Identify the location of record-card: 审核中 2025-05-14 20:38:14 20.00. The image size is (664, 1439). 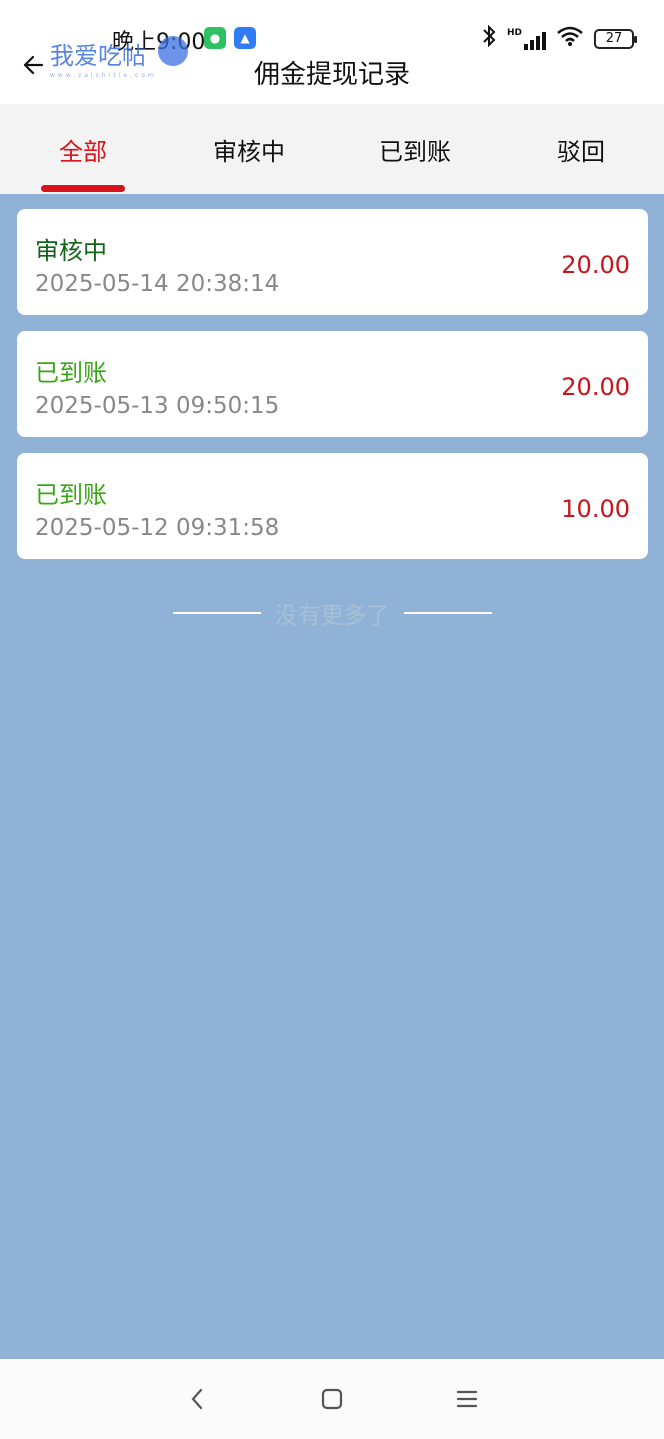
(332, 262).